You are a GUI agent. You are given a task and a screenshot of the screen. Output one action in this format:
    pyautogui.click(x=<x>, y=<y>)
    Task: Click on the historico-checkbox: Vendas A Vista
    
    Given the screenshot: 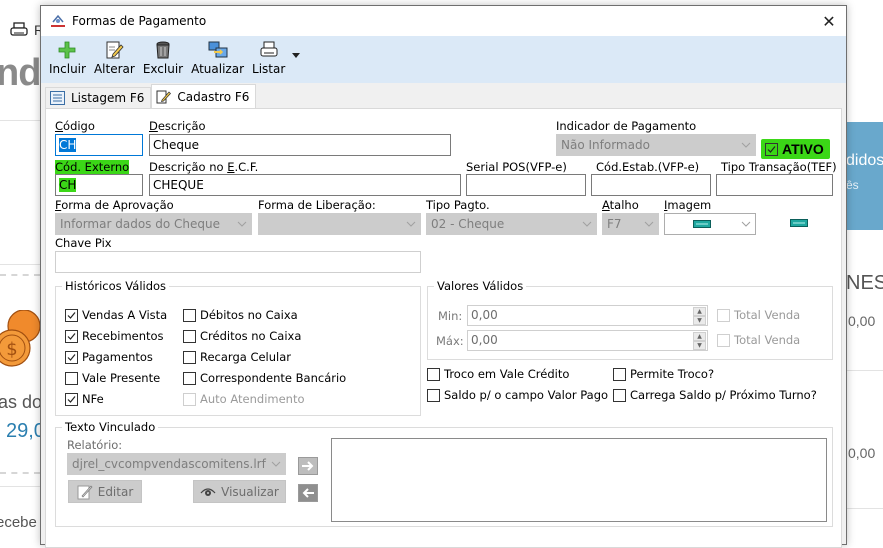 What is the action you would take?
    pyautogui.click(x=116, y=315)
    